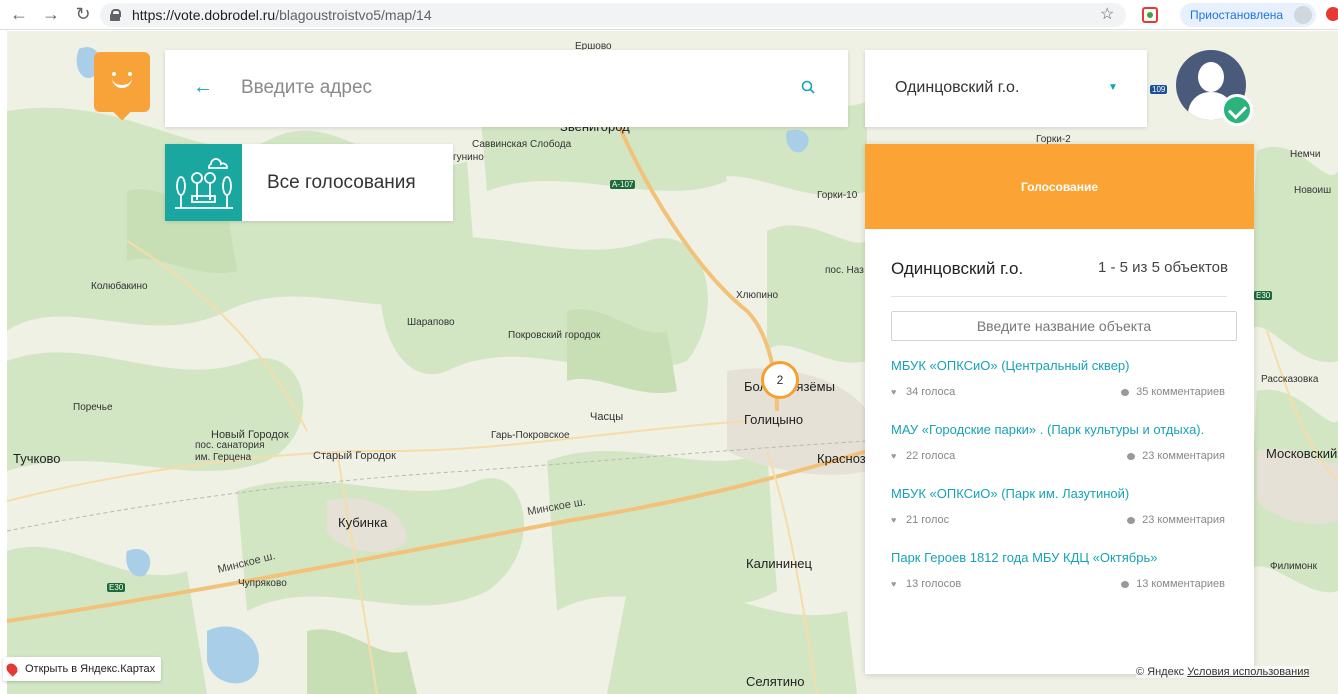  I want to click on place-label-koliubakino: Колюбакино, so click(119, 286).